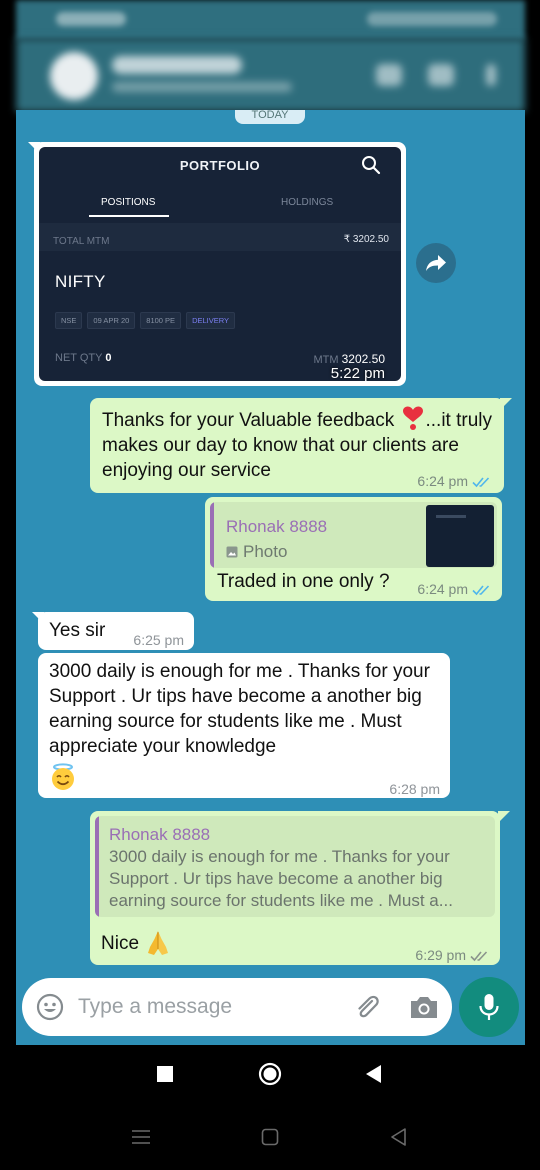 The width and height of the screenshot is (540, 1170). I want to click on tab-holdings: HOLDINGS, so click(307, 202).